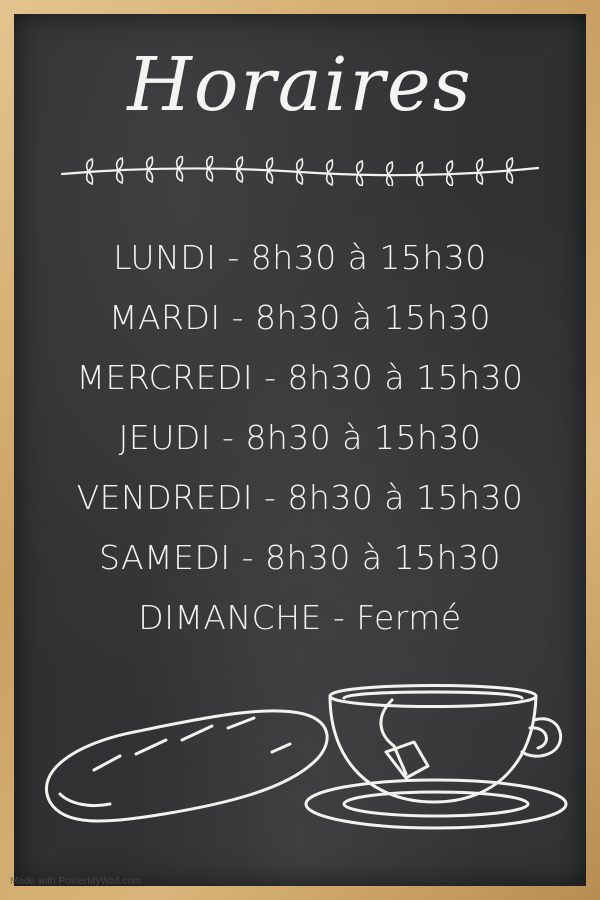 The height and width of the screenshot is (900, 600). What do you see at coordinates (299, 317) in the screenshot?
I see `schedule-line-mardi: MARDI - 8h30 à 15h30` at bounding box center [299, 317].